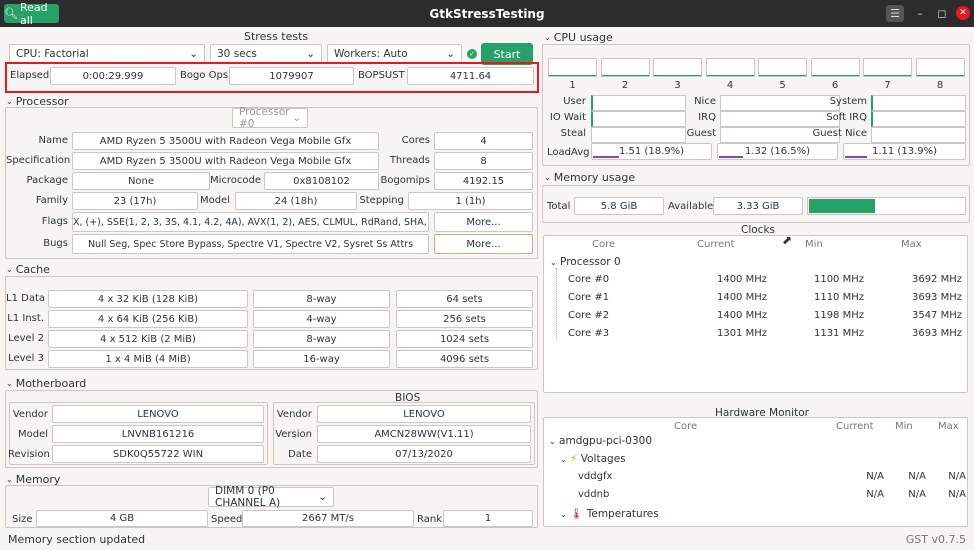 This screenshot has width=974, height=550. I want to click on core-number-label: 7, so click(887, 85).